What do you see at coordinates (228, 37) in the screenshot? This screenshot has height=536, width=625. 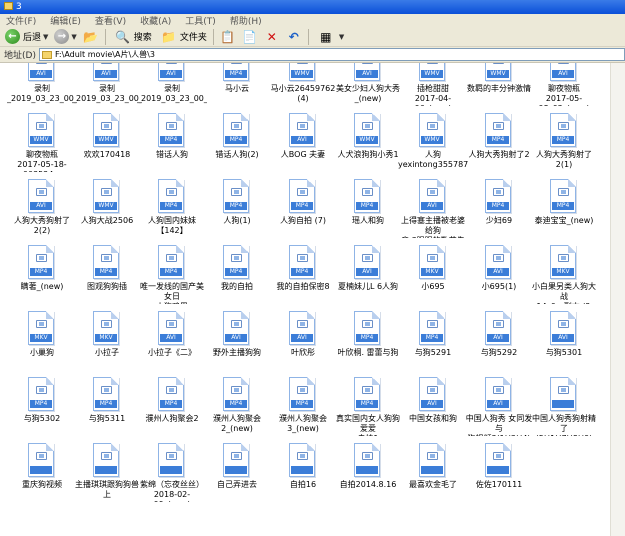 I see `move-to-icon: 📋` at bounding box center [228, 37].